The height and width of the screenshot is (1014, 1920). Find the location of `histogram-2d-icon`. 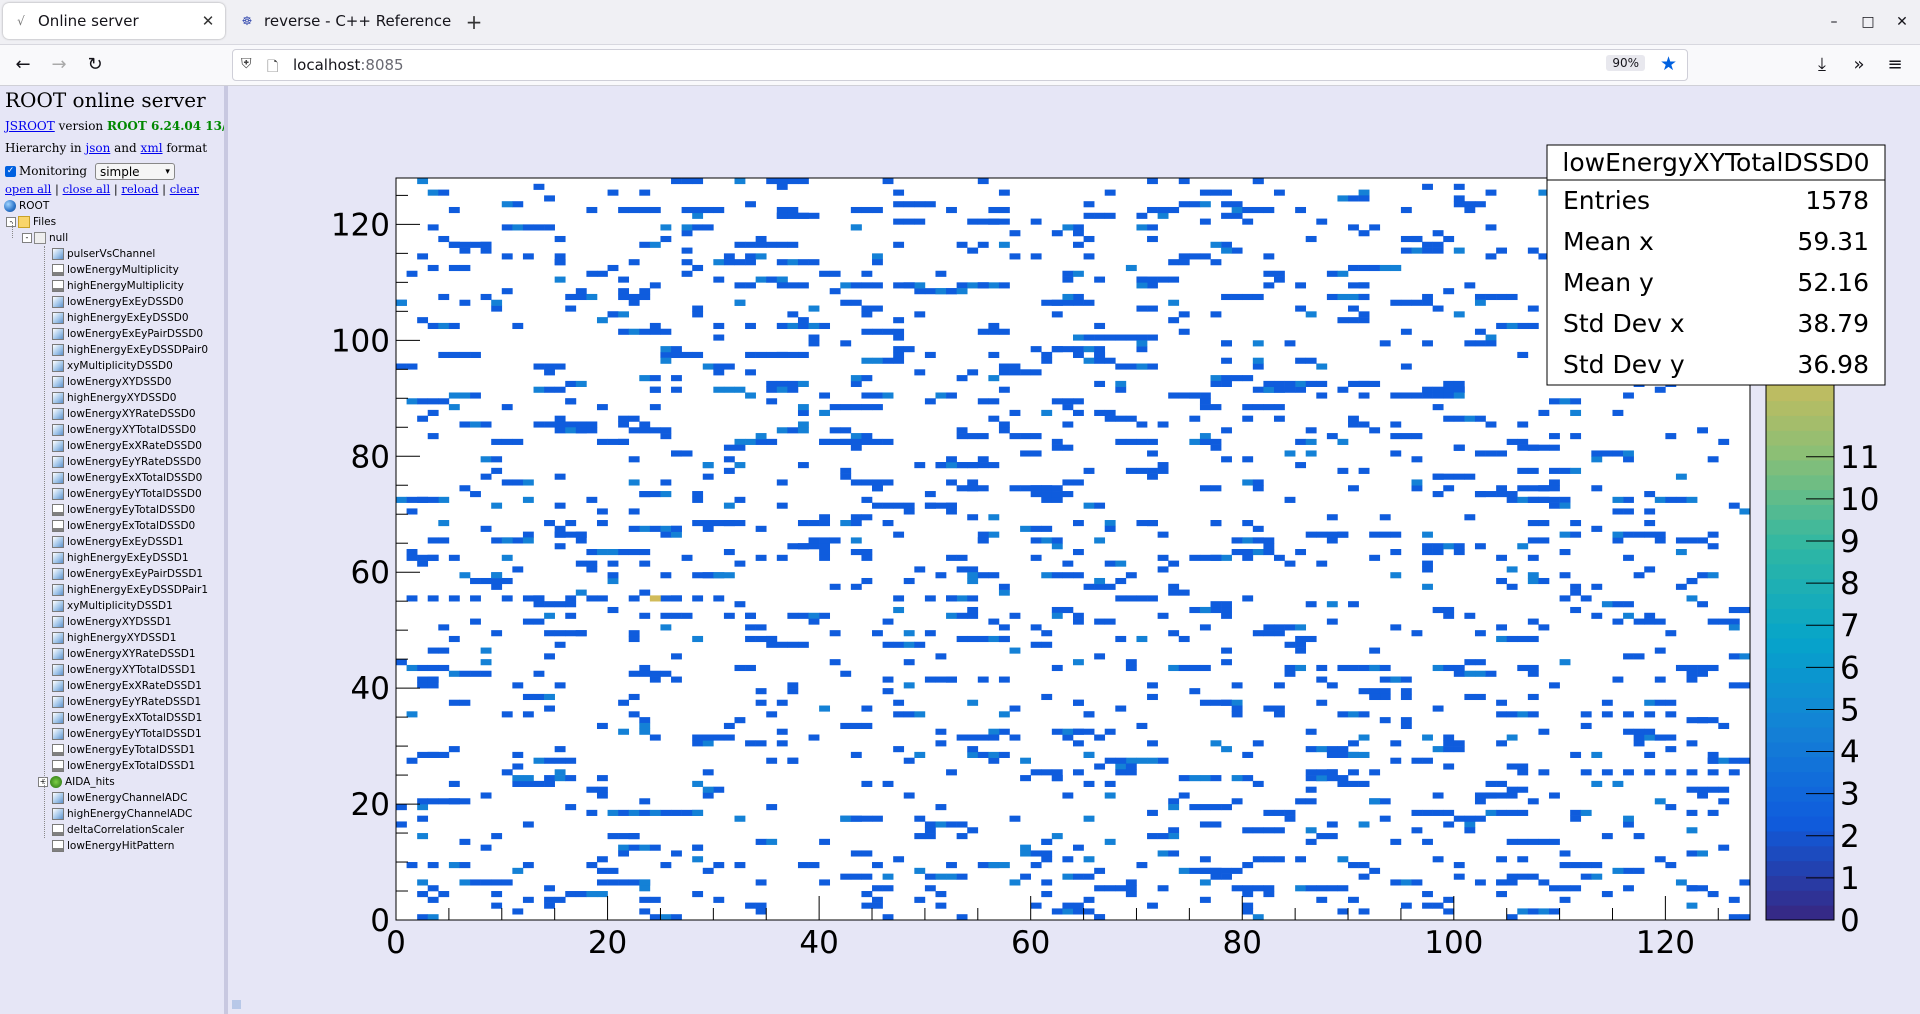

histogram-2d-icon is located at coordinates (58, 302).